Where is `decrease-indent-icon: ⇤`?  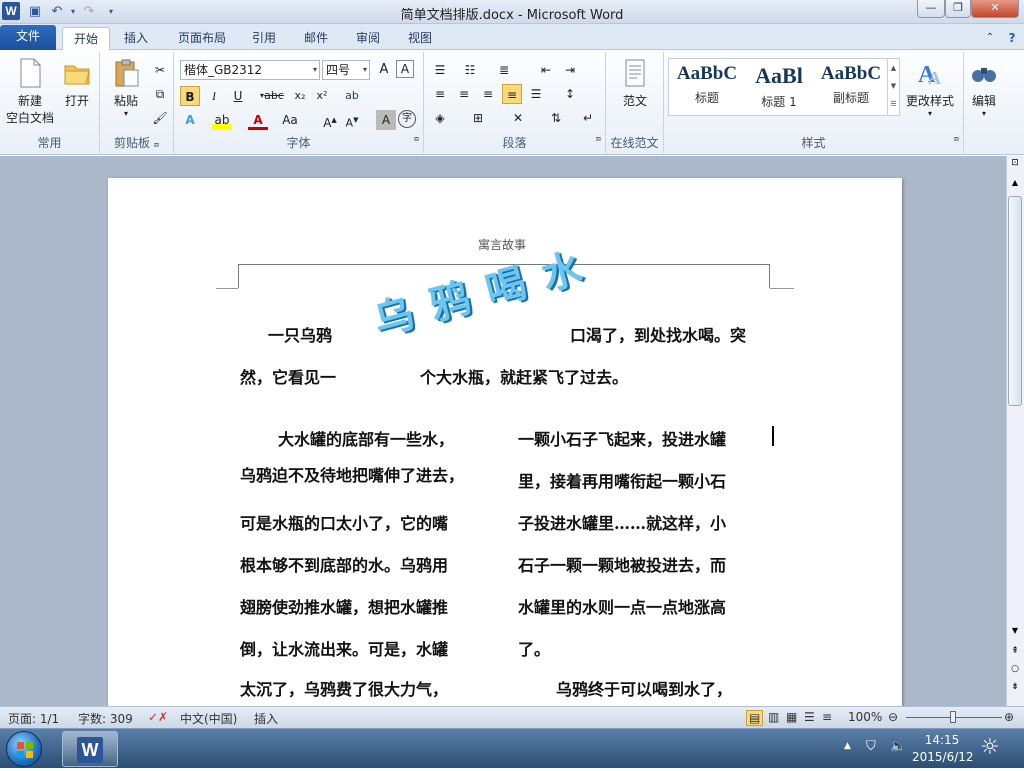
decrease-indent-icon: ⇤ is located at coordinates (546, 70).